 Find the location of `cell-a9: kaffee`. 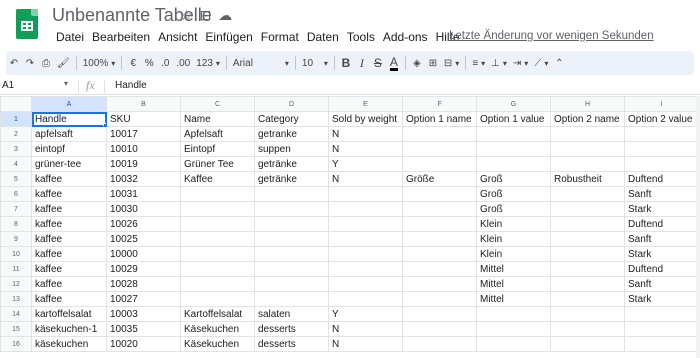

cell-a9: kaffee is located at coordinates (69, 239).